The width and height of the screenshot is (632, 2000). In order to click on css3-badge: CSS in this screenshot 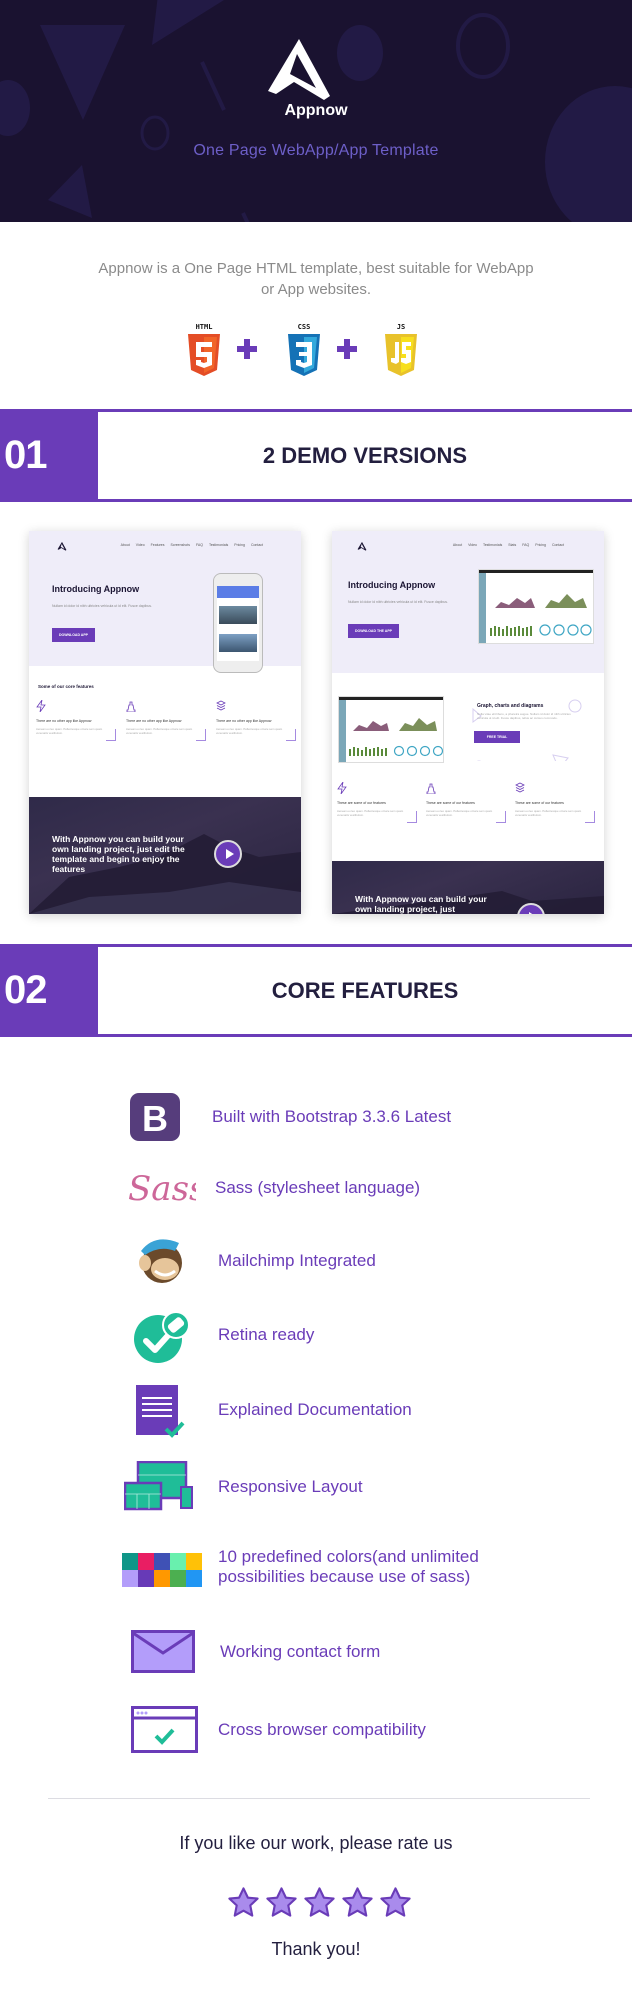, I will do `click(304, 350)`.